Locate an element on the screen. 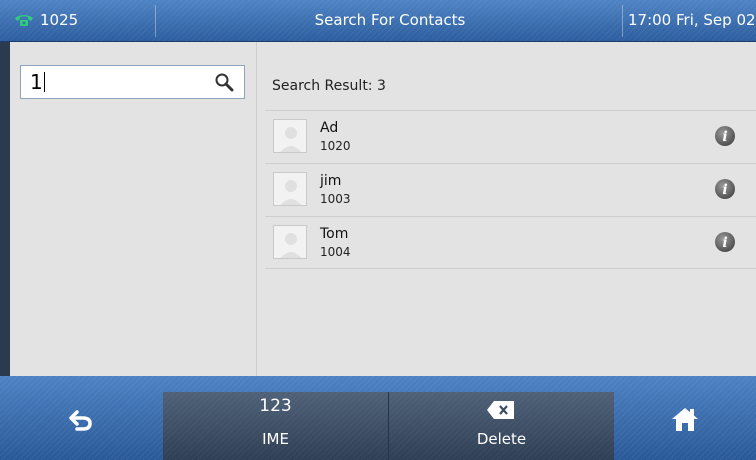 The image size is (756, 460). contact-row: Tom 1004 i is located at coordinates (510, 243).